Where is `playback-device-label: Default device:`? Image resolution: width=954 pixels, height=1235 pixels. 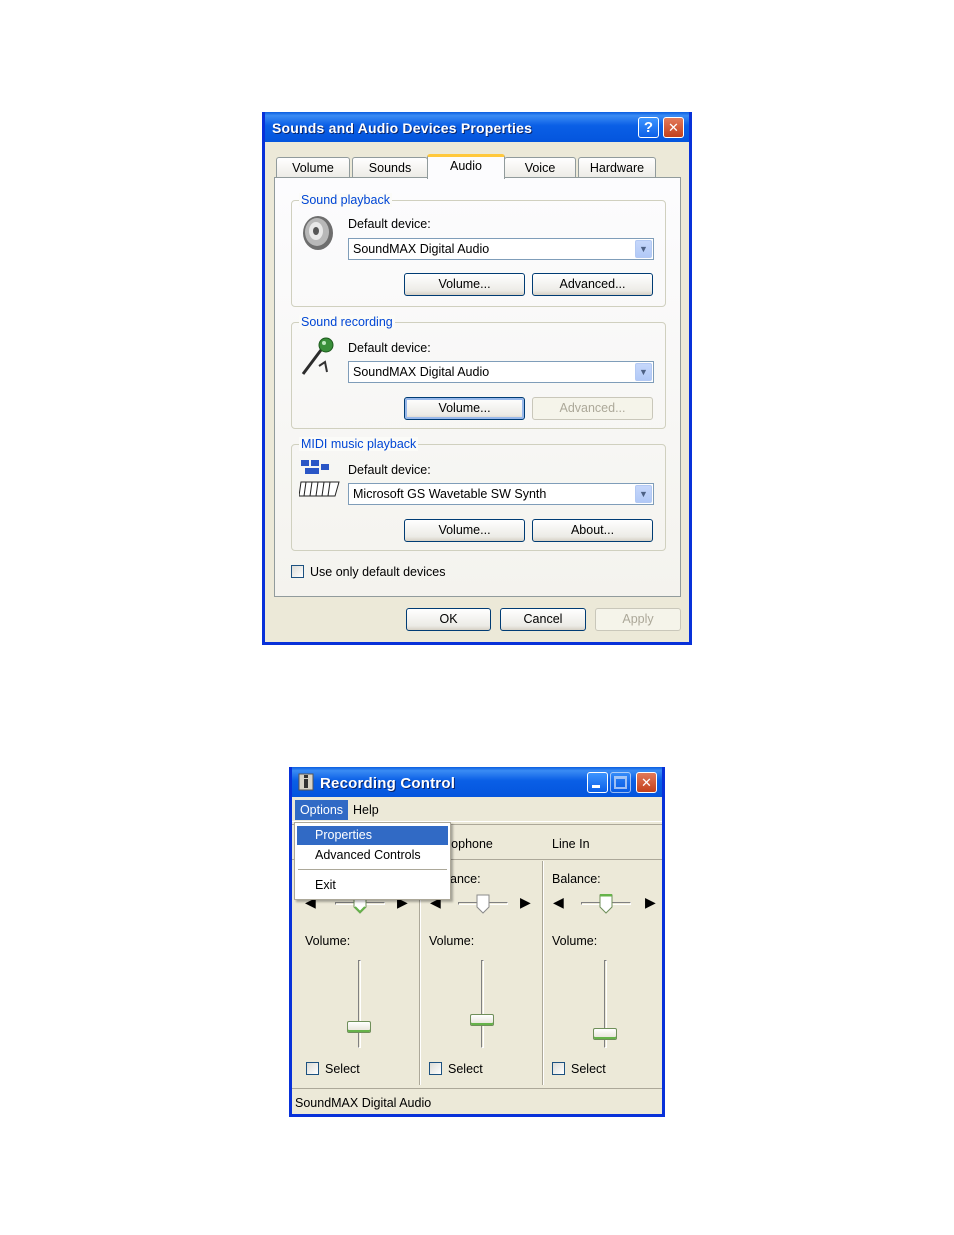
playback-device-label: Default device: is located at coordinates (389, 224).